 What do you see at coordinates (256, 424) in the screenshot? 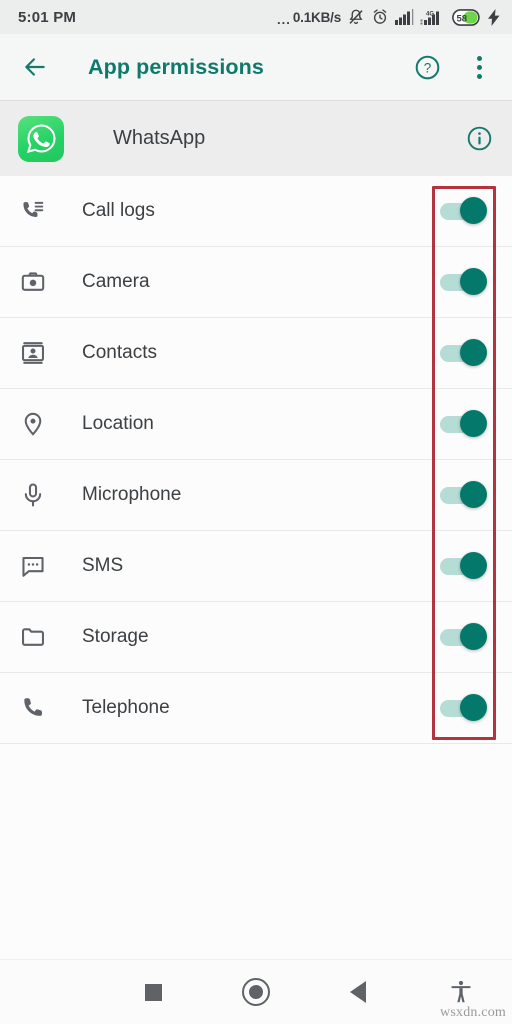
I see `permission-row-location: Location` at bounding box center [256, 424].